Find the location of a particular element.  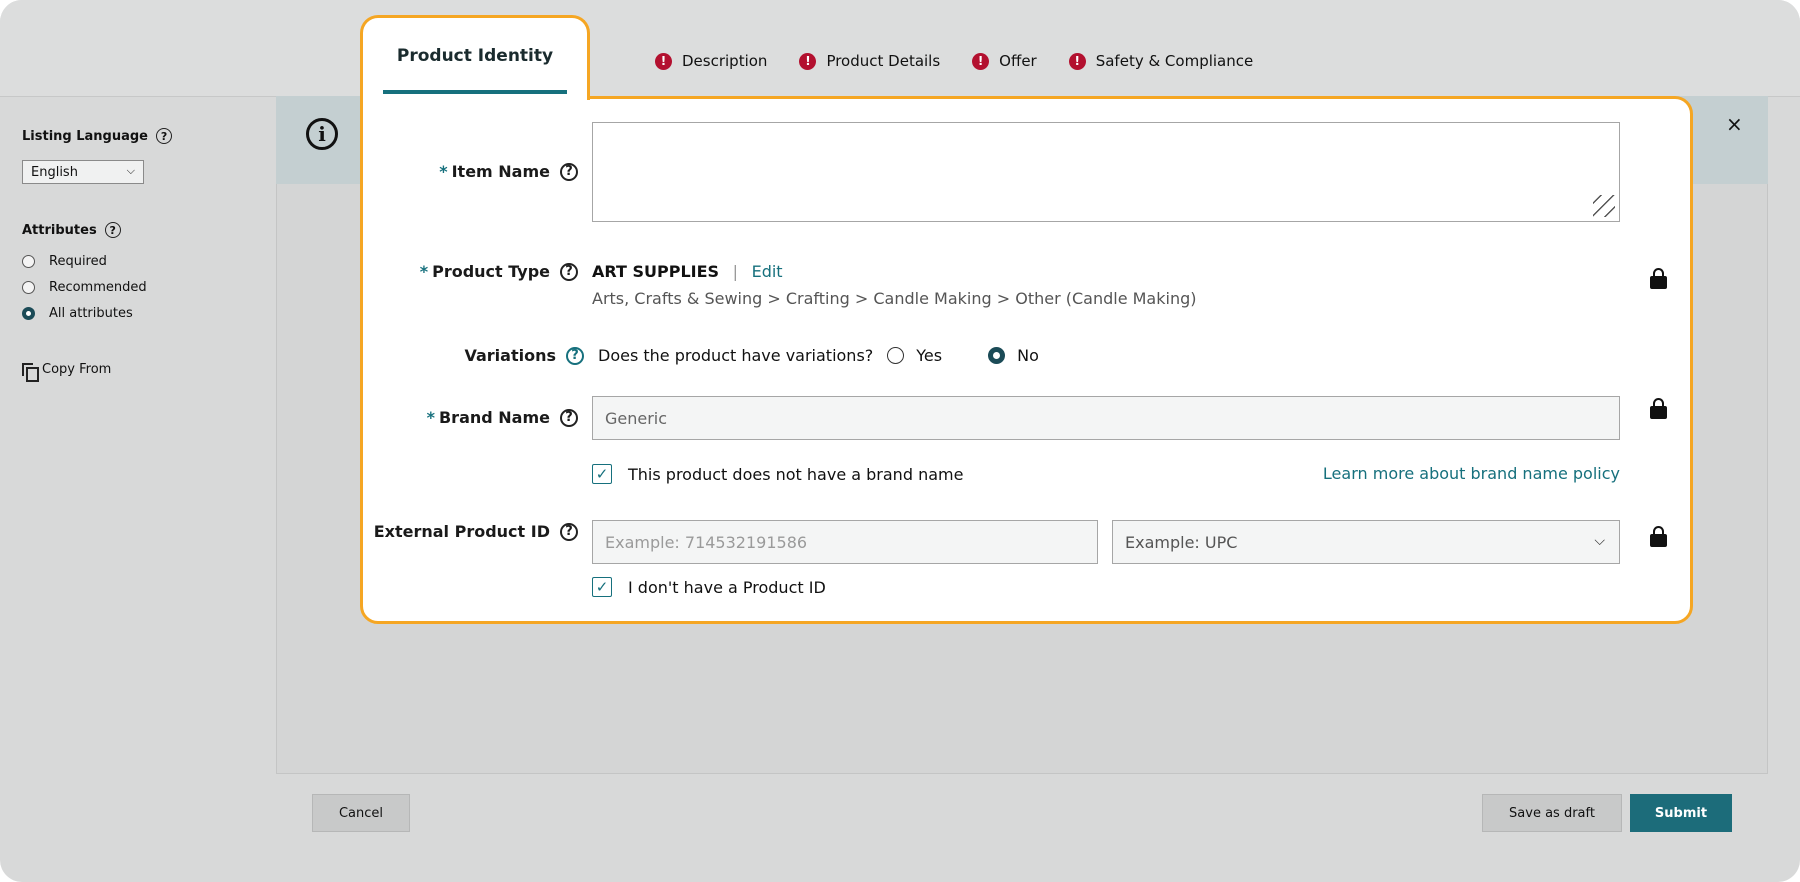

tab-offer: ! Offer is located at coordinates (1004, 61).